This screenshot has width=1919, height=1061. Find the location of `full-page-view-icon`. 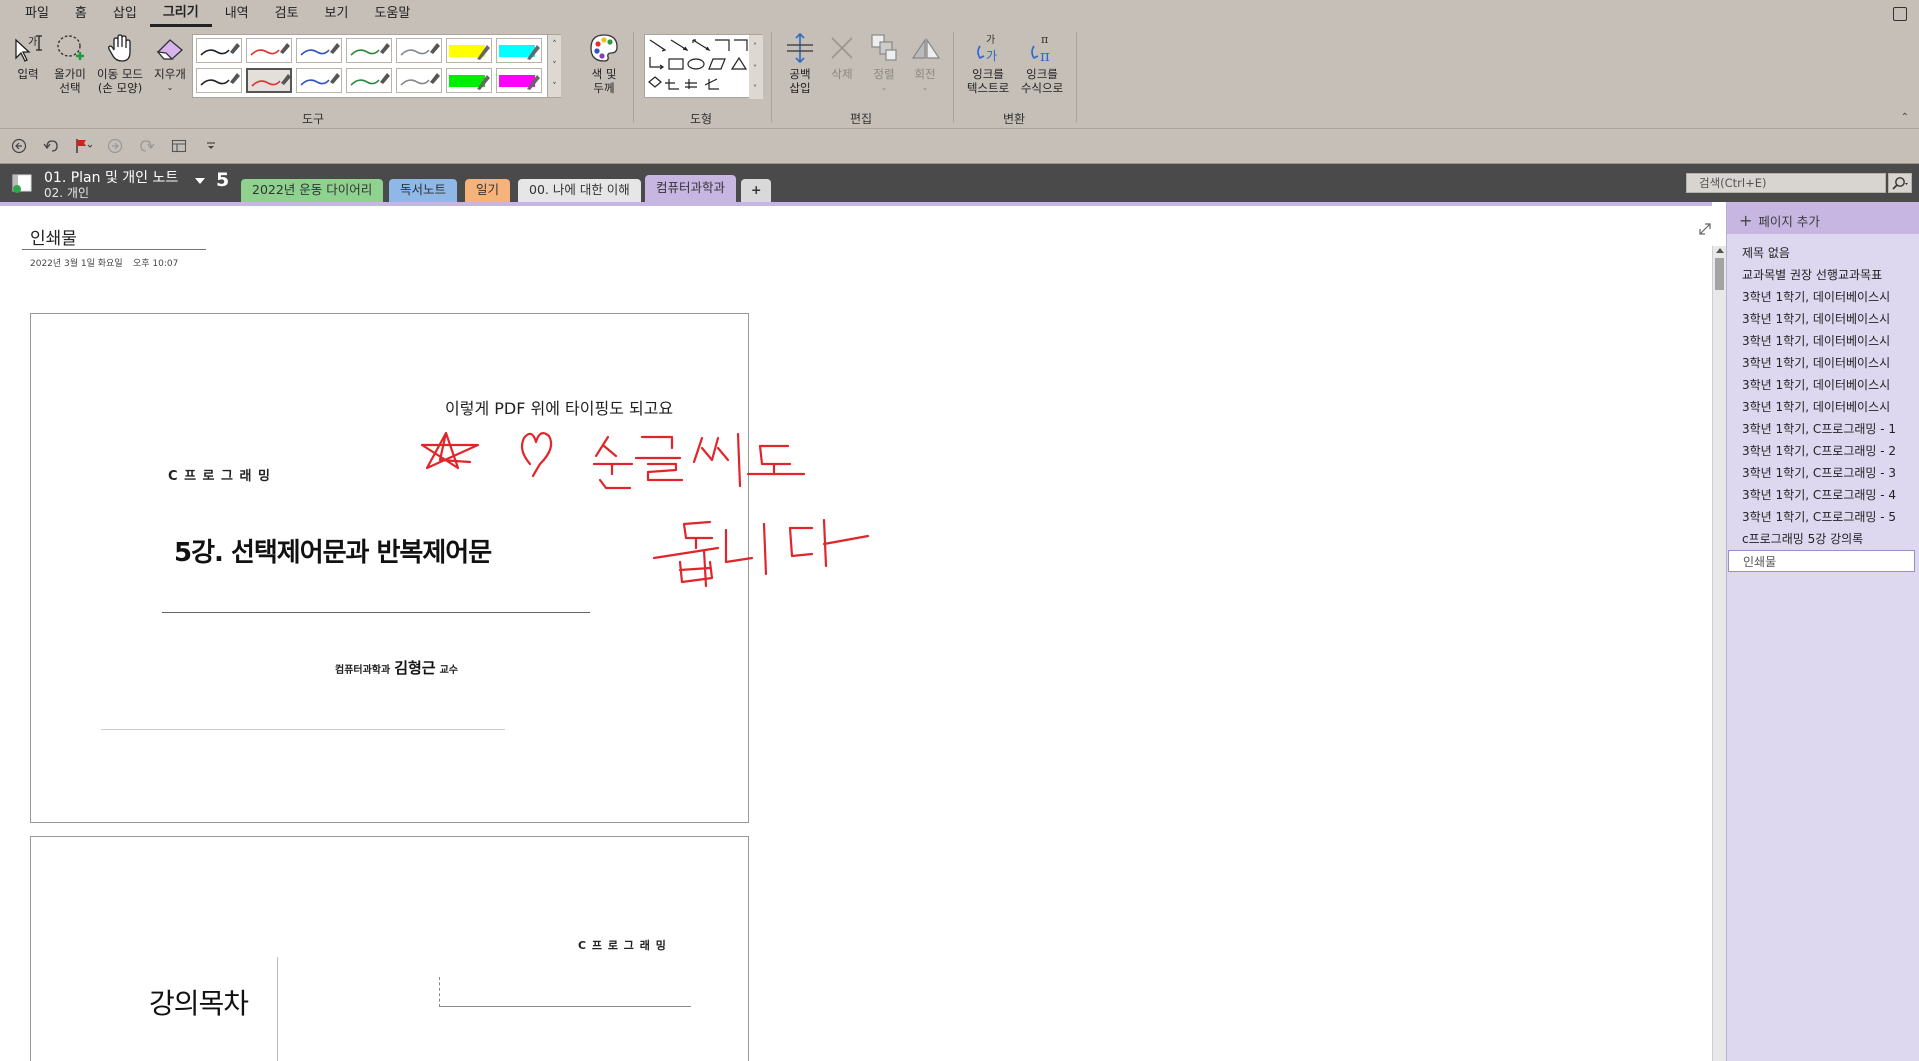

full-page-view-icon is located at coordinates (1705, 231).